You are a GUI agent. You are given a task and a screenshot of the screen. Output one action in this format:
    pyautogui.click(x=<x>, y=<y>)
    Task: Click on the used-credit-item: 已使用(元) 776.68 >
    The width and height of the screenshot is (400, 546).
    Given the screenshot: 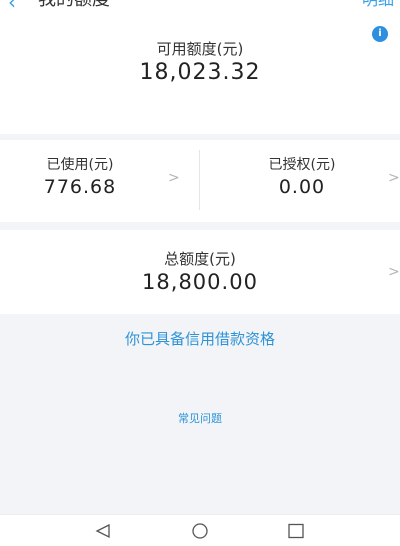 What is the action you would take?
    pyautogui.click(x=100, y=181)
    